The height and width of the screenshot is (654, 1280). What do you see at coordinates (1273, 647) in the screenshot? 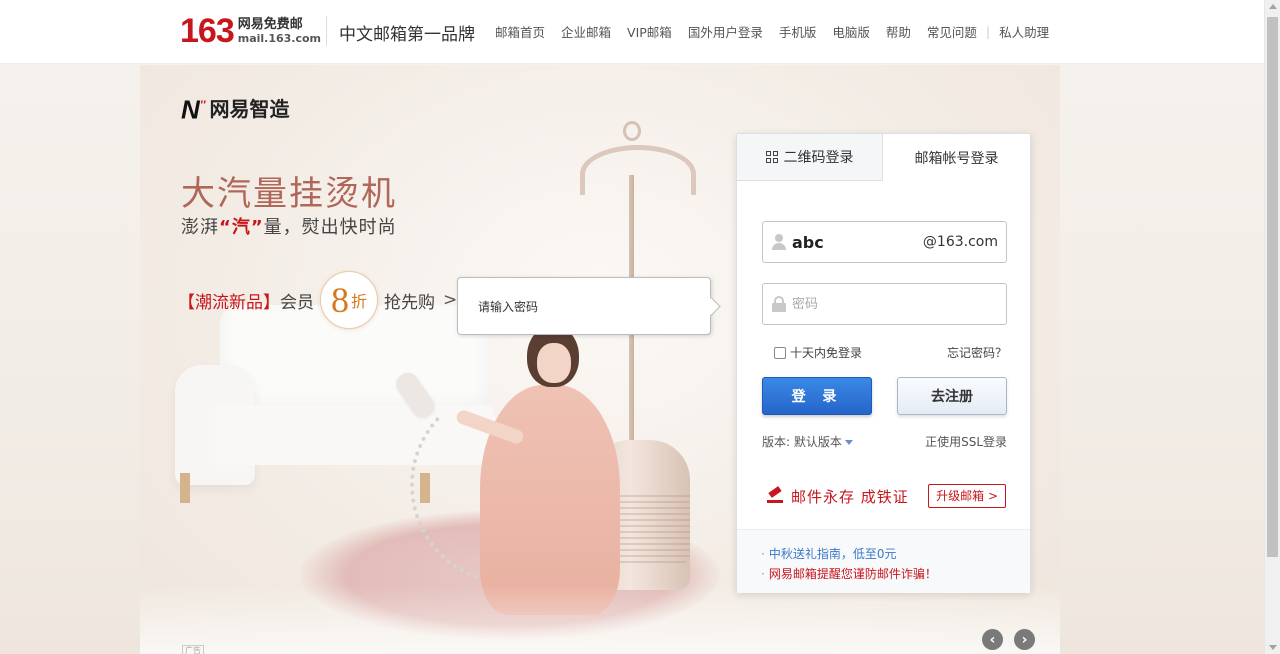
I see `scroll-down-icon` at bounding box center [1273, 647].